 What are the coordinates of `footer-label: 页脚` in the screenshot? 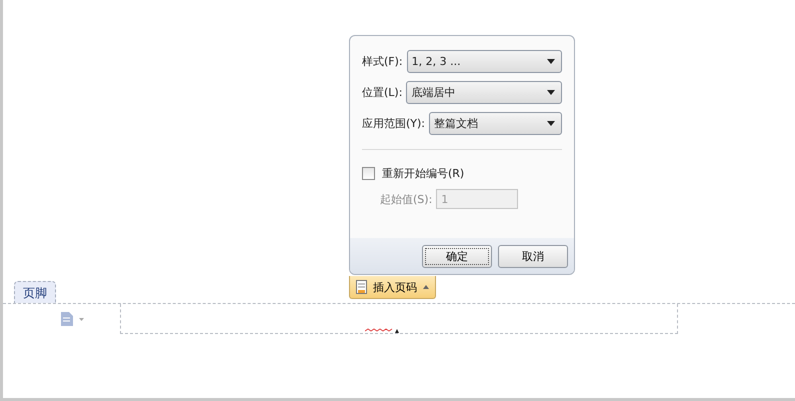 It's located at (35, 292).